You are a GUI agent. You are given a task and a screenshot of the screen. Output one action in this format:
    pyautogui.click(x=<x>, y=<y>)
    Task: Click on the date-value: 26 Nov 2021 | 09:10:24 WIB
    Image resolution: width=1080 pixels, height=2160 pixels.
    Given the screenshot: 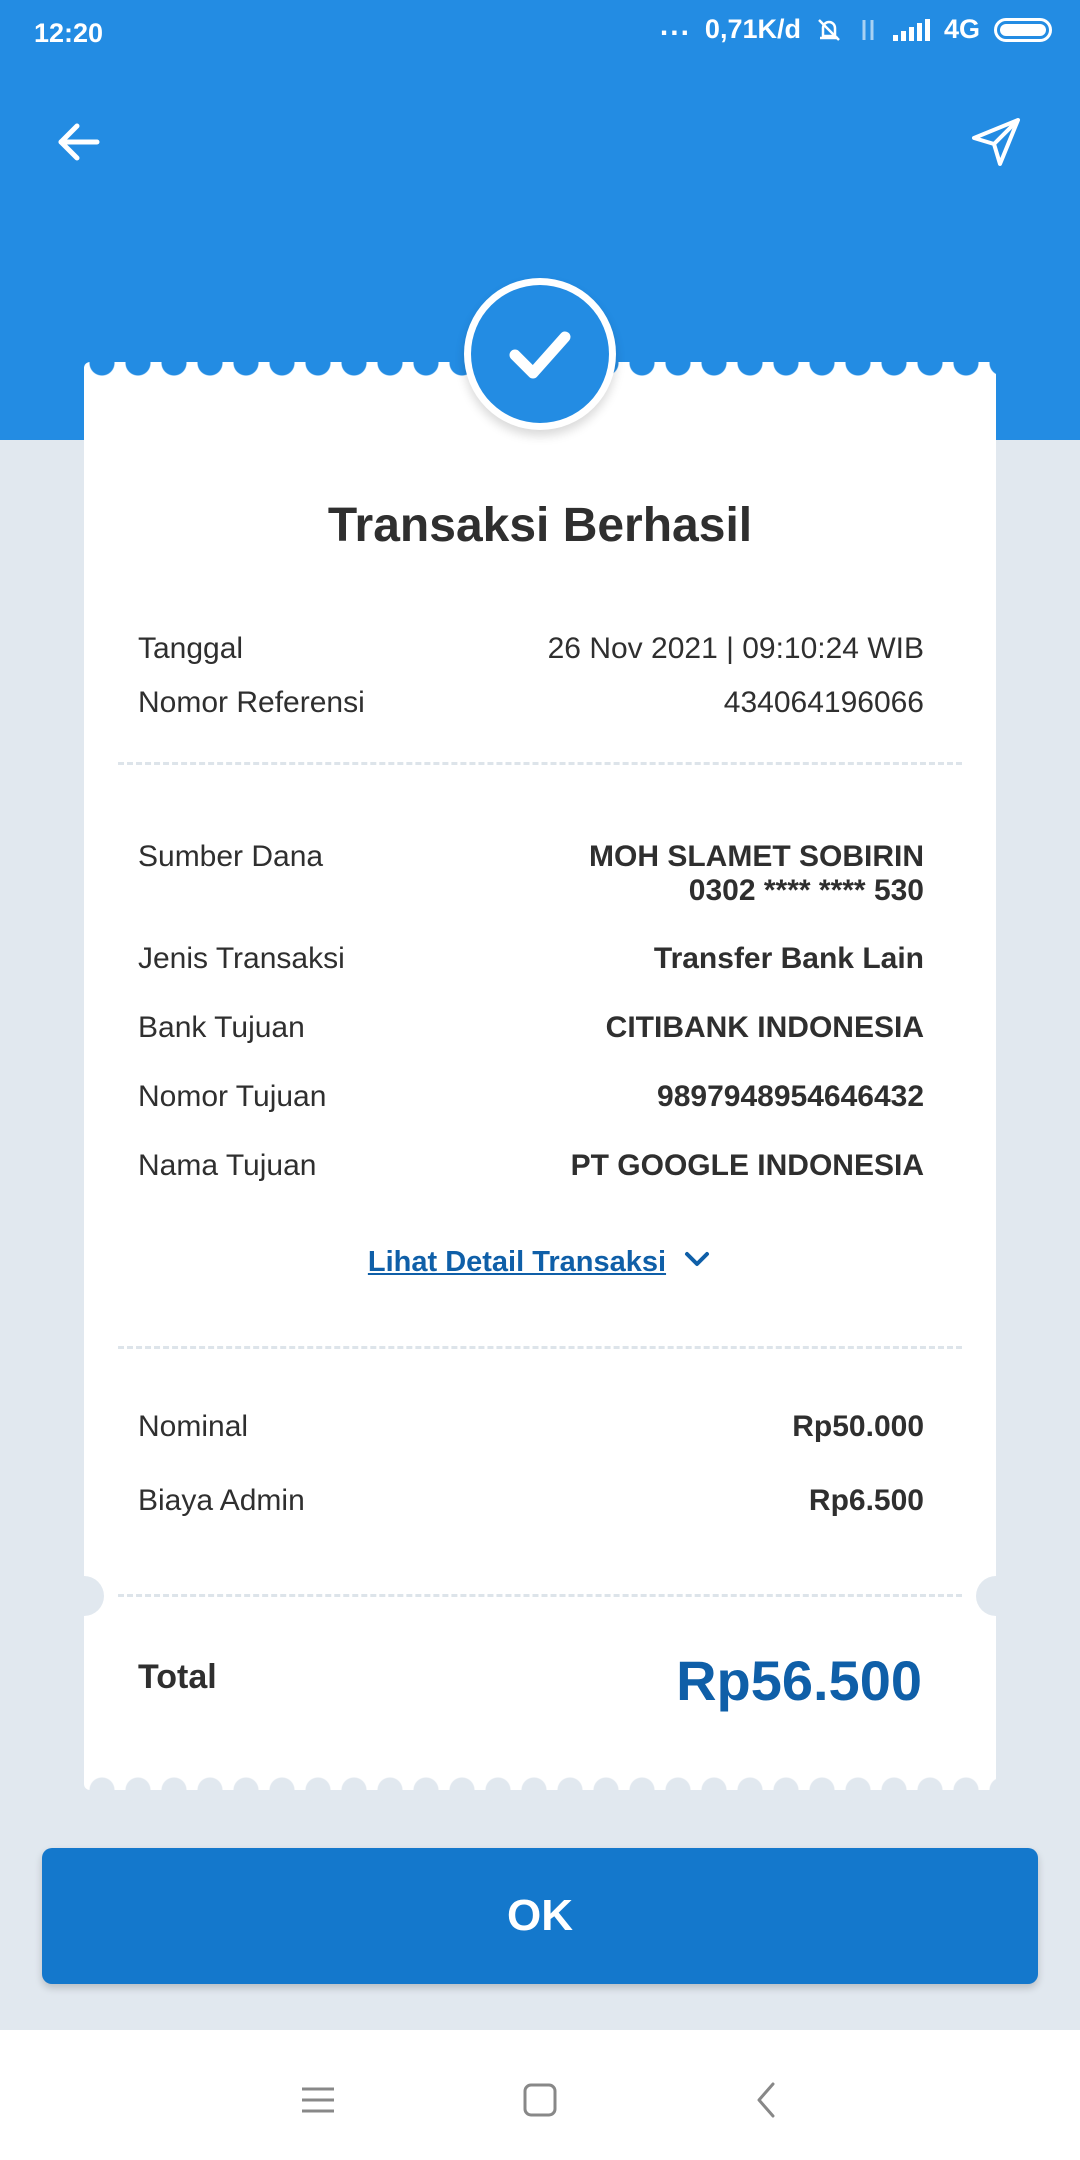 What is the action you would take?
    pyautogui.click(x=735, y=648)
    